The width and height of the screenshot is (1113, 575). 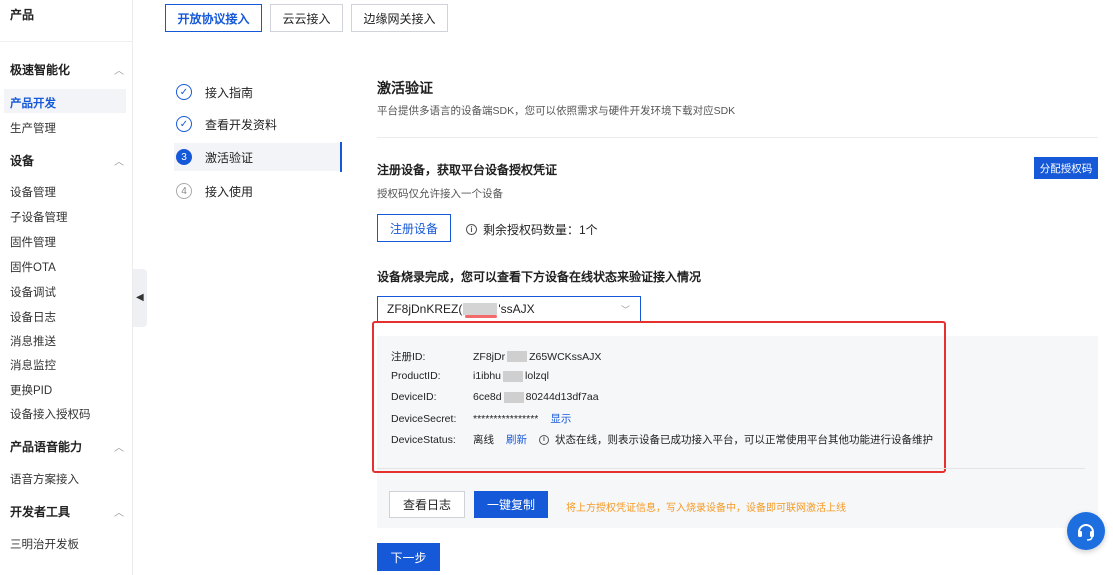 What do you see at coordinates (258, 191) in the screenshot?
I see `step-usage: 4 接入使用` at bounding box center [258, 191].